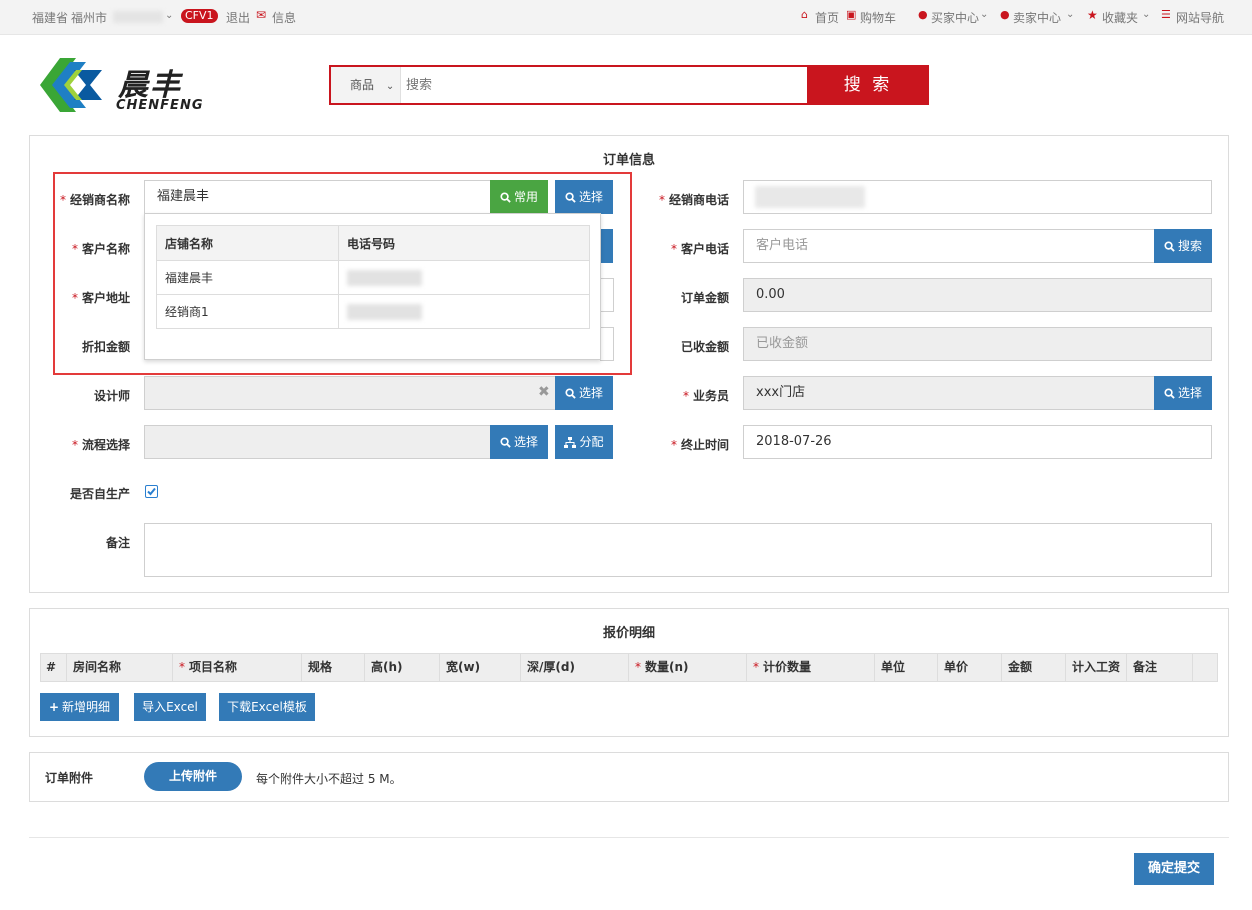  I want to click on self-produce-label: 是否自生产, so click(99, 494).